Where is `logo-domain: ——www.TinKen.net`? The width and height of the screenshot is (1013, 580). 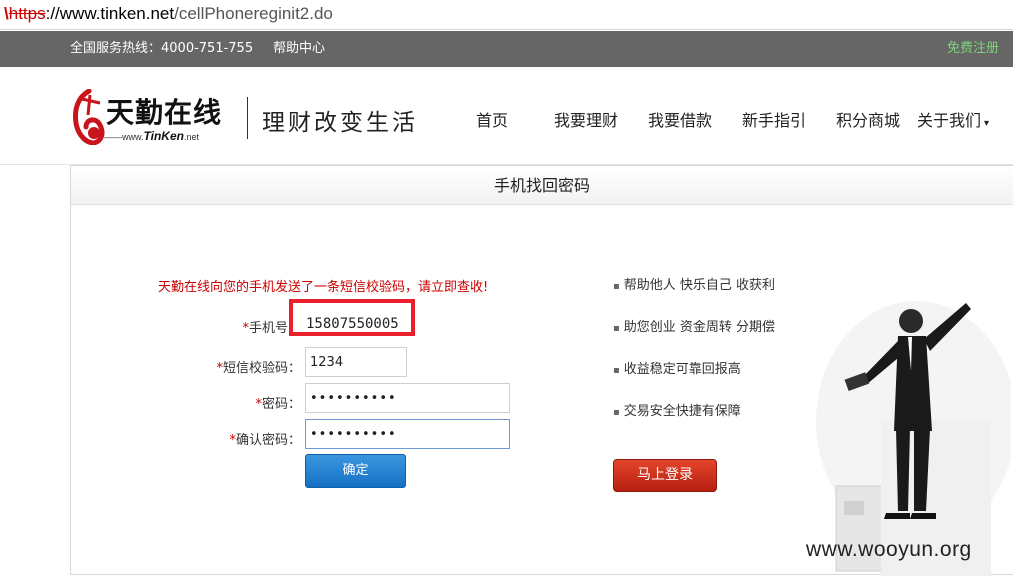
logo-domain: ——www.TinKen.net is located at coordinates (151, 136).